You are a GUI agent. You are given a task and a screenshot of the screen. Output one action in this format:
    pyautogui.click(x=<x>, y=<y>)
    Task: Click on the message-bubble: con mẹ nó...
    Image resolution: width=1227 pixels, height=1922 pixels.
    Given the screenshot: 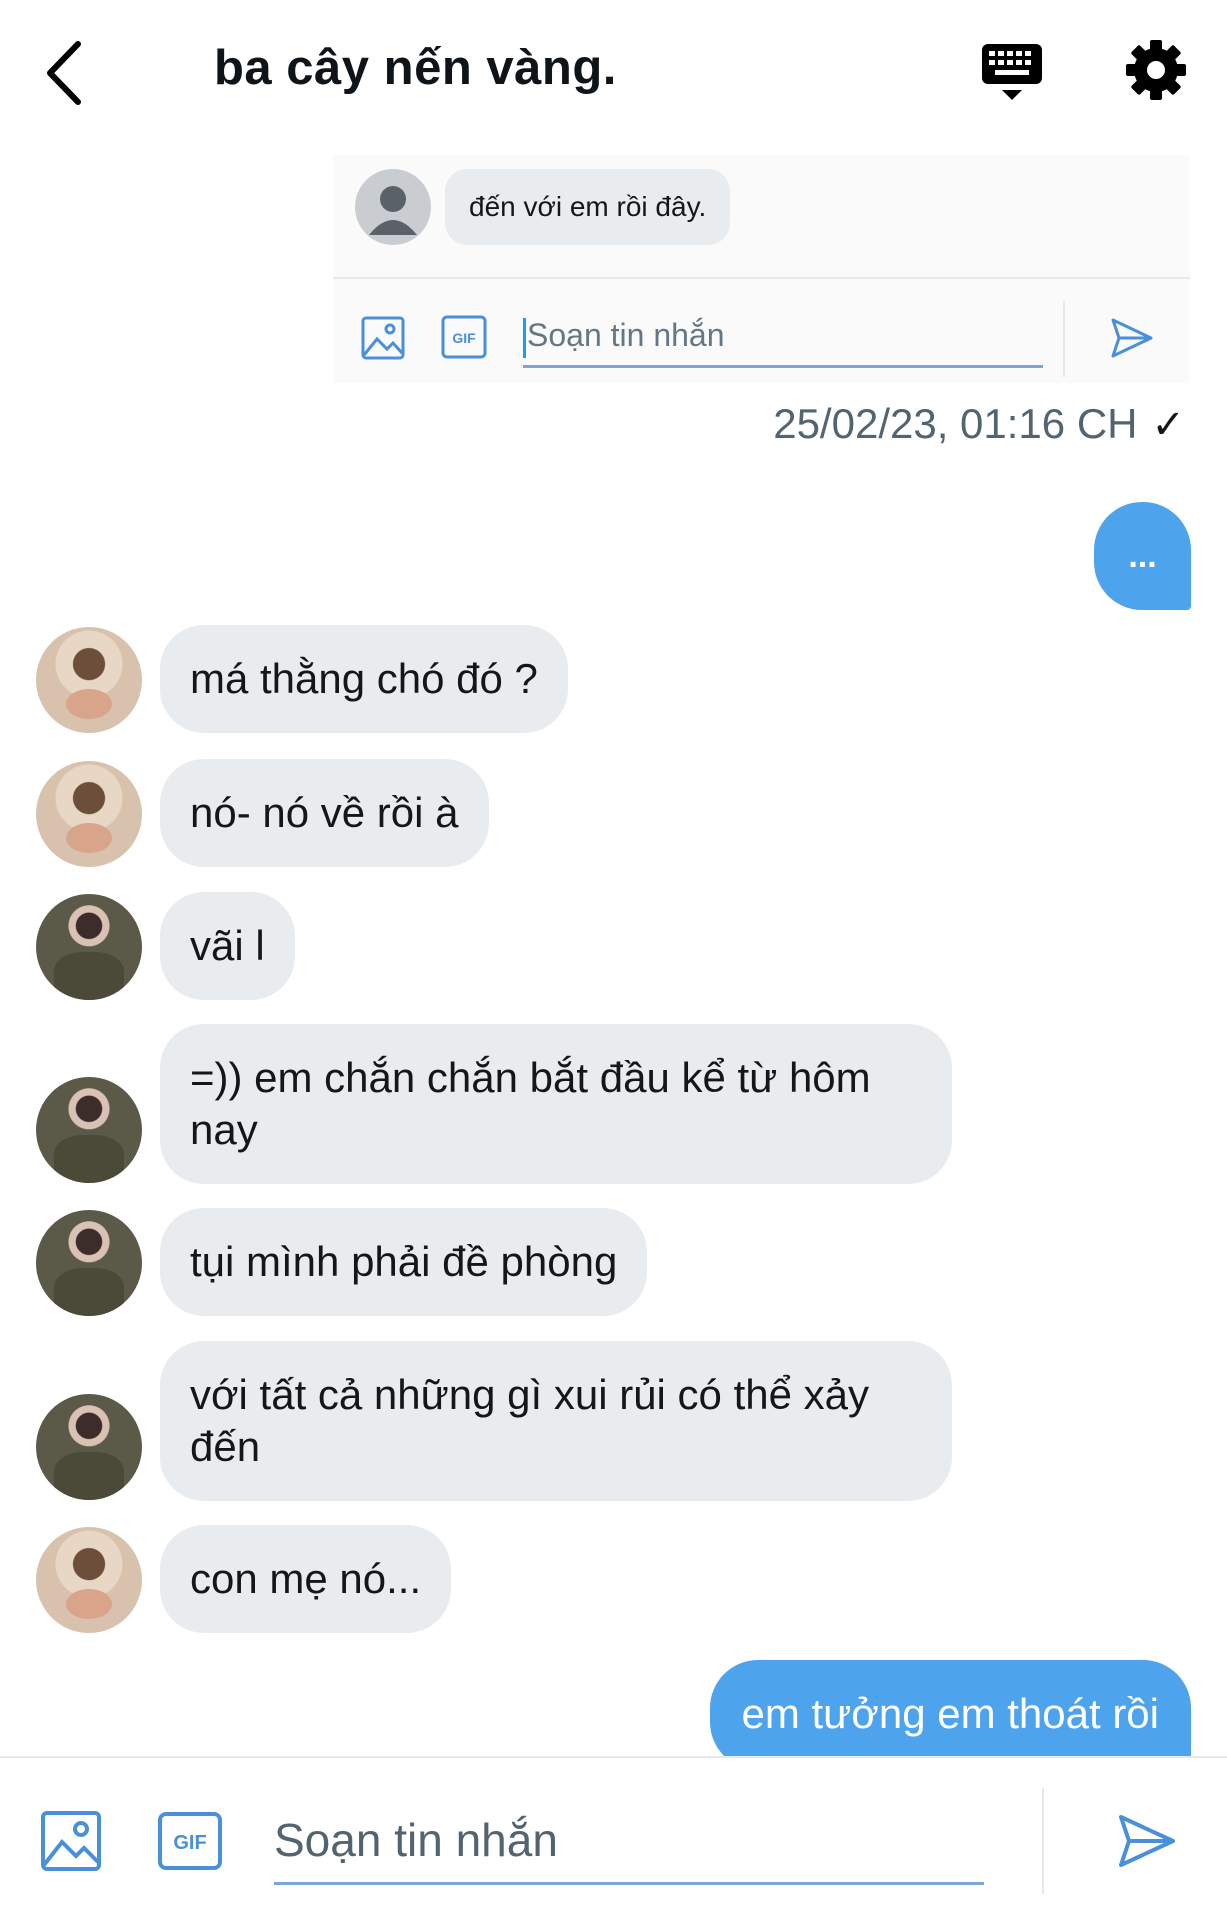 What is the action you would take?
    pyautogui.click(x=306, y=1579)
    